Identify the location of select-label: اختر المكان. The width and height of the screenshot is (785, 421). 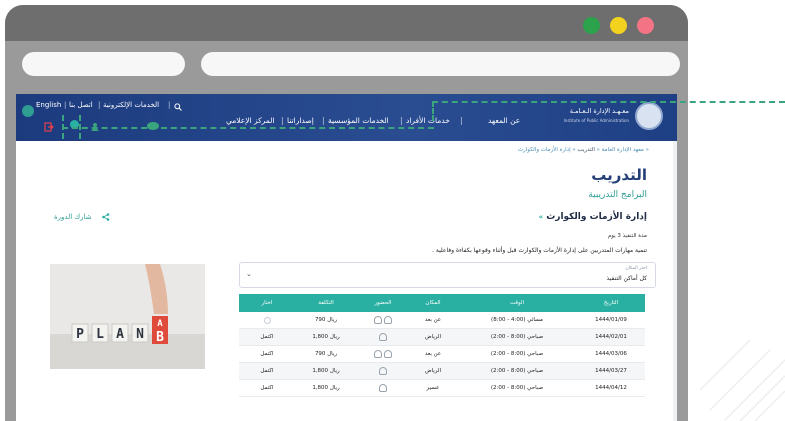
(636, 268).